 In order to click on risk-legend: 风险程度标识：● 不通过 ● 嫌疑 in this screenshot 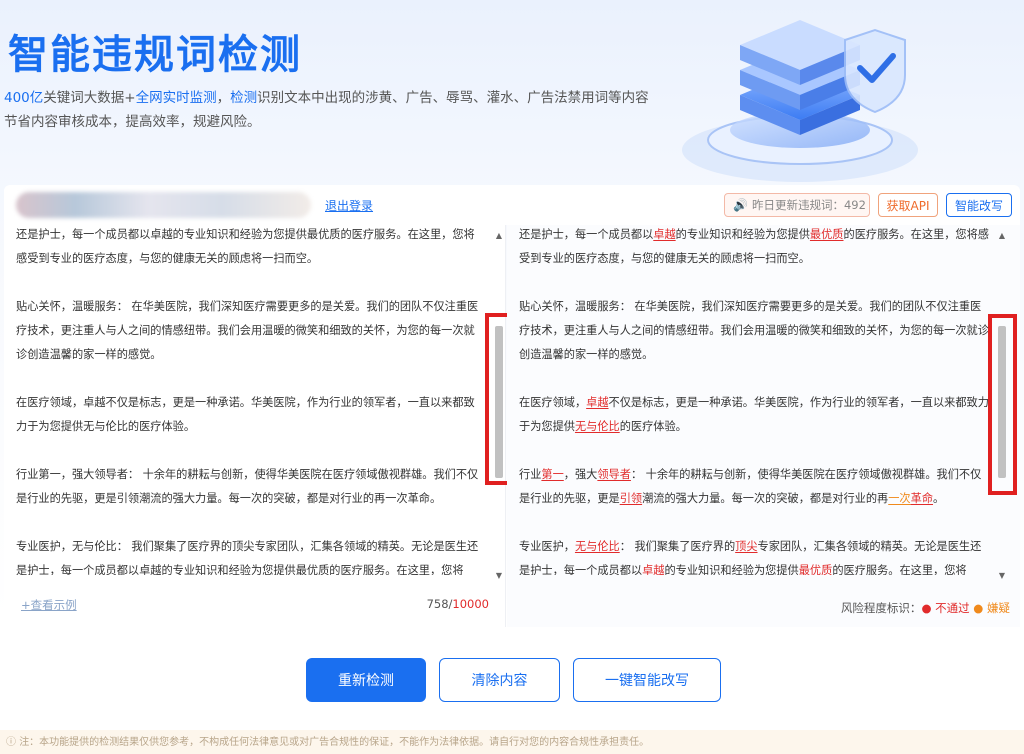, I will do `click(925, 608)`.